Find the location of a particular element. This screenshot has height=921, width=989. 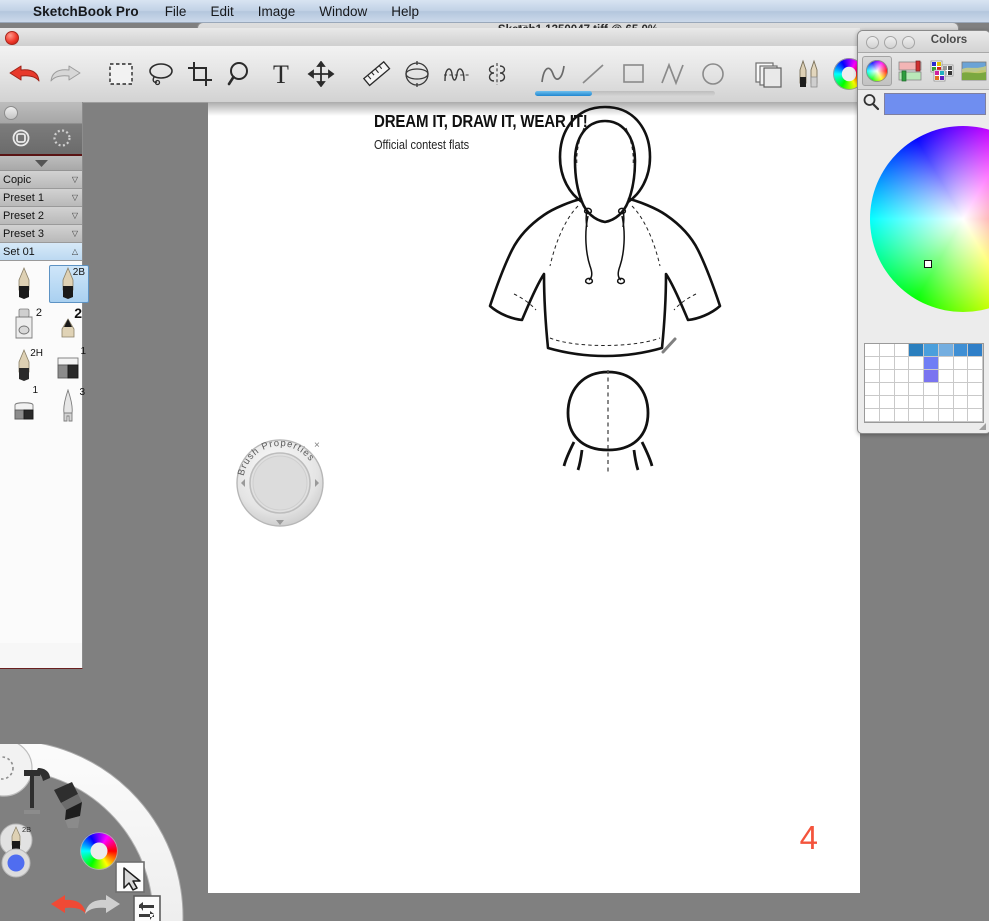

move-icon is located at coordinates (321, 74).